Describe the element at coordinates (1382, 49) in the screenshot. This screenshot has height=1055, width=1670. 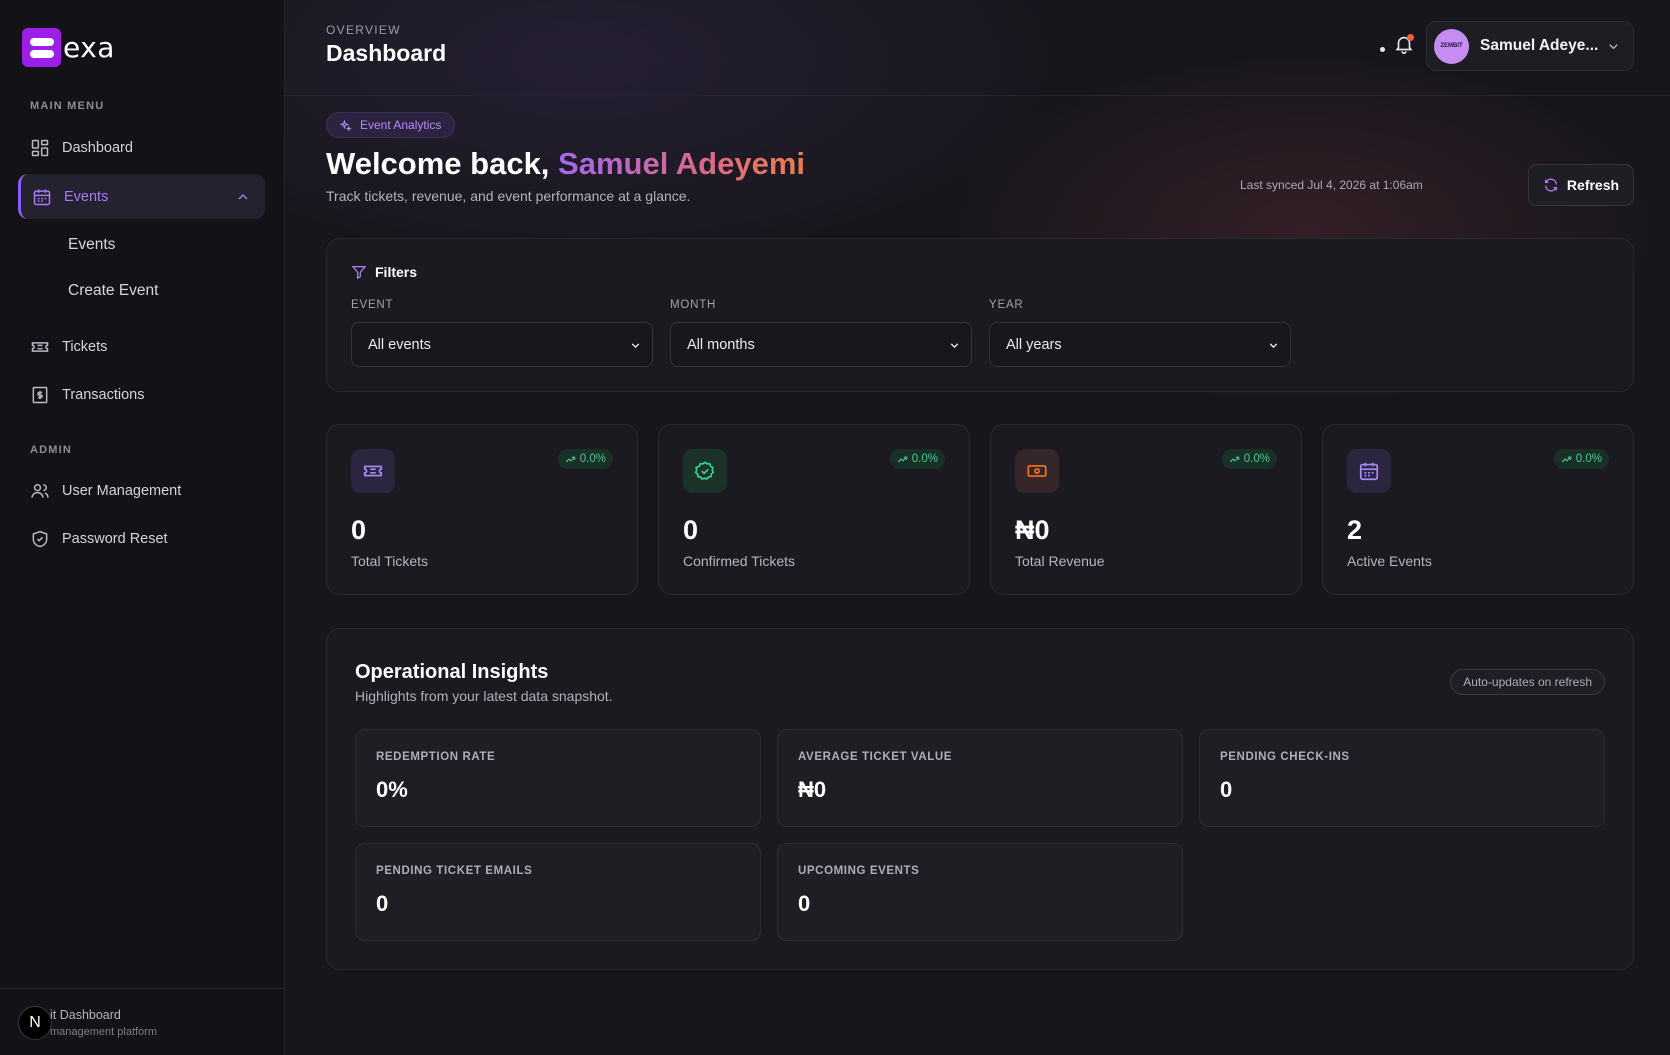
I see `status-dot-icon` at that location.